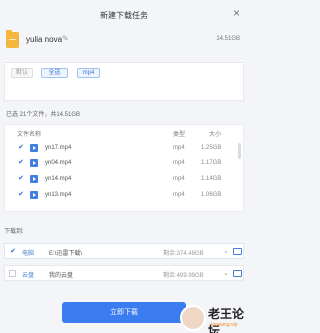  What do you see at coordinates (88, 73) in the screenshot?
I see `filter-mp4: mp4` at bounding box center [88, 73].